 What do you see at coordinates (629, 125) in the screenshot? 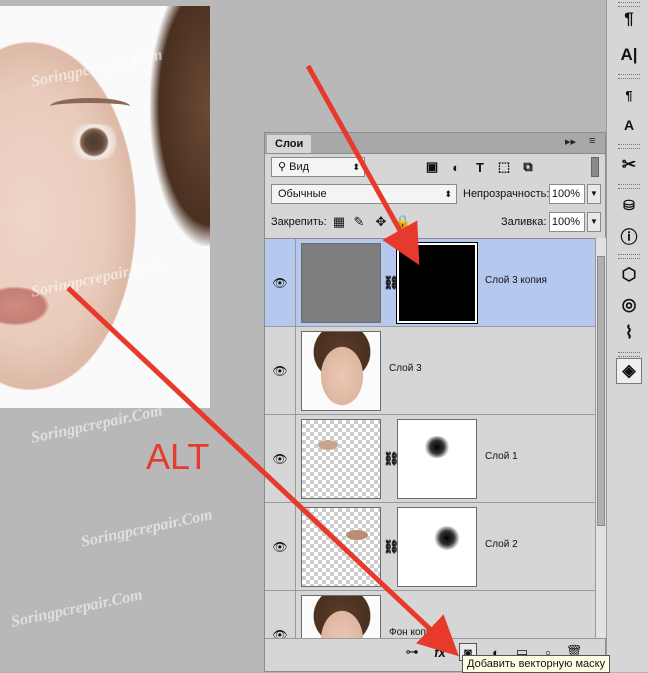
I see `character-styles-icon: A` at bounding box center [629, 125].